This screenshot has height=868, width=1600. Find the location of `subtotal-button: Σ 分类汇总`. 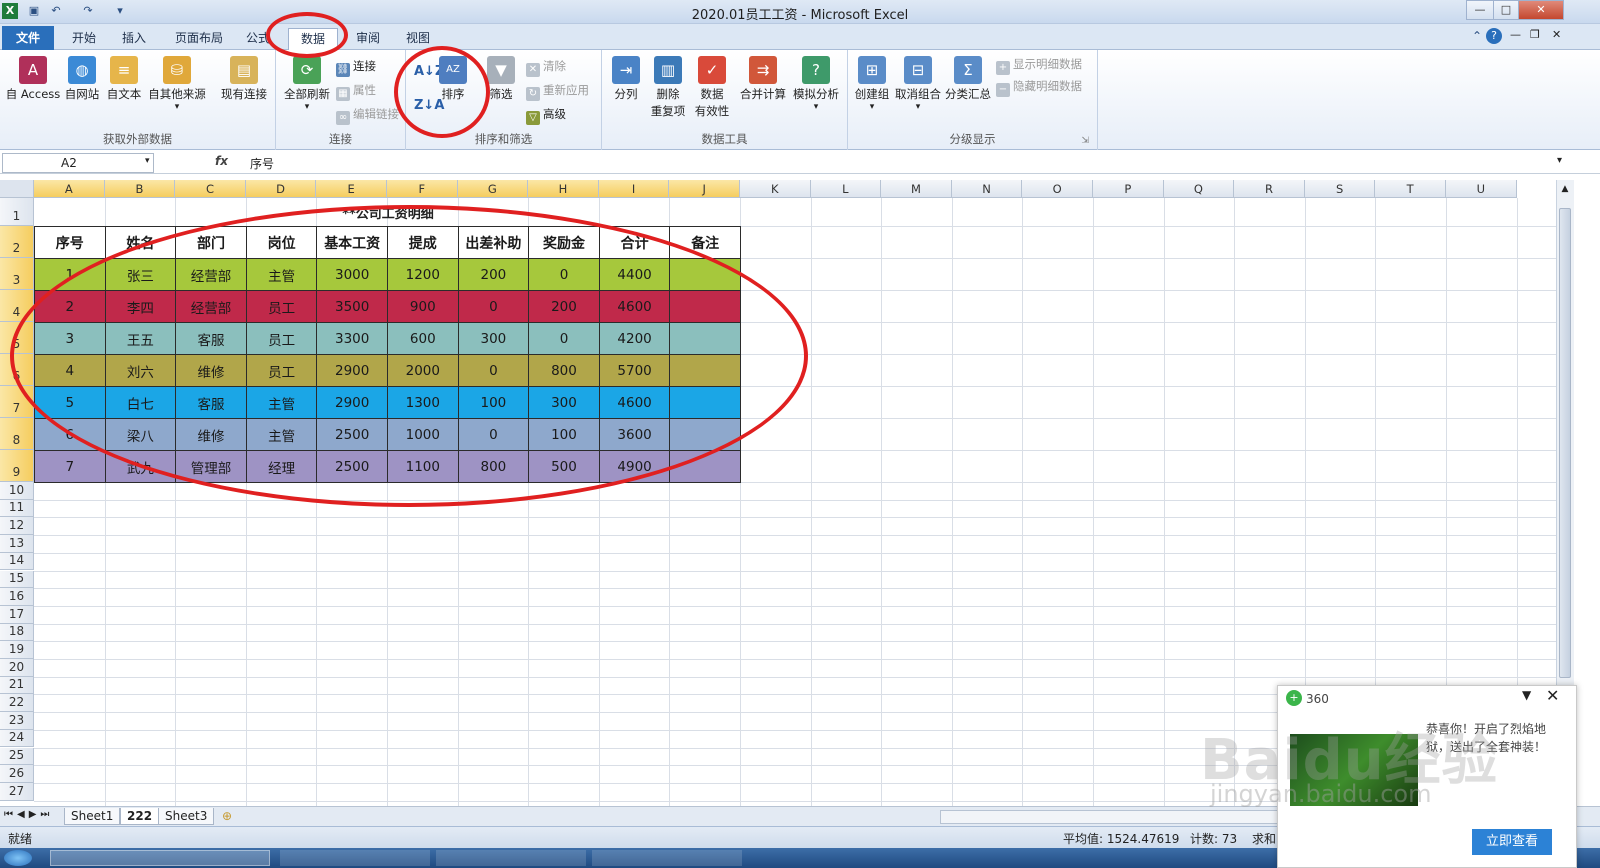

subtotal-button: Σ 分类汇总 is located at coordinates (968, 79).